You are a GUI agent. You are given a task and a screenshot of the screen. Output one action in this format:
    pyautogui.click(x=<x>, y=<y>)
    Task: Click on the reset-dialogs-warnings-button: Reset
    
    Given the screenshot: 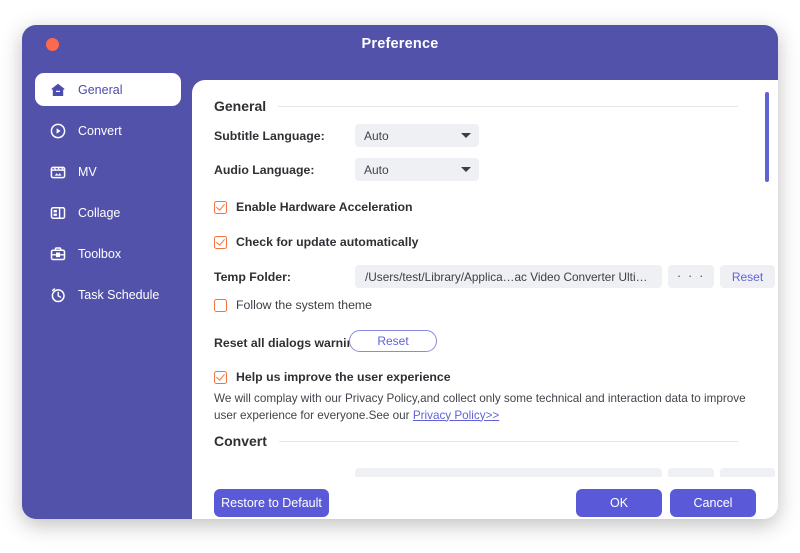 What is the action you would take?
    pyautogui.click(x=393, y=341)
    